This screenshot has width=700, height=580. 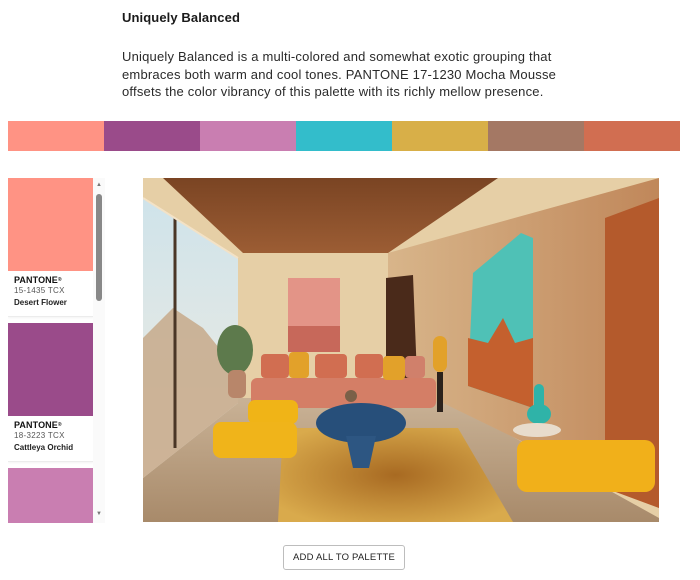 What do you see at coordinates (39, 290) in the screenshot?
I see `swatch-card-code: 15-1435 TCX` at bounding box center [39, 290].